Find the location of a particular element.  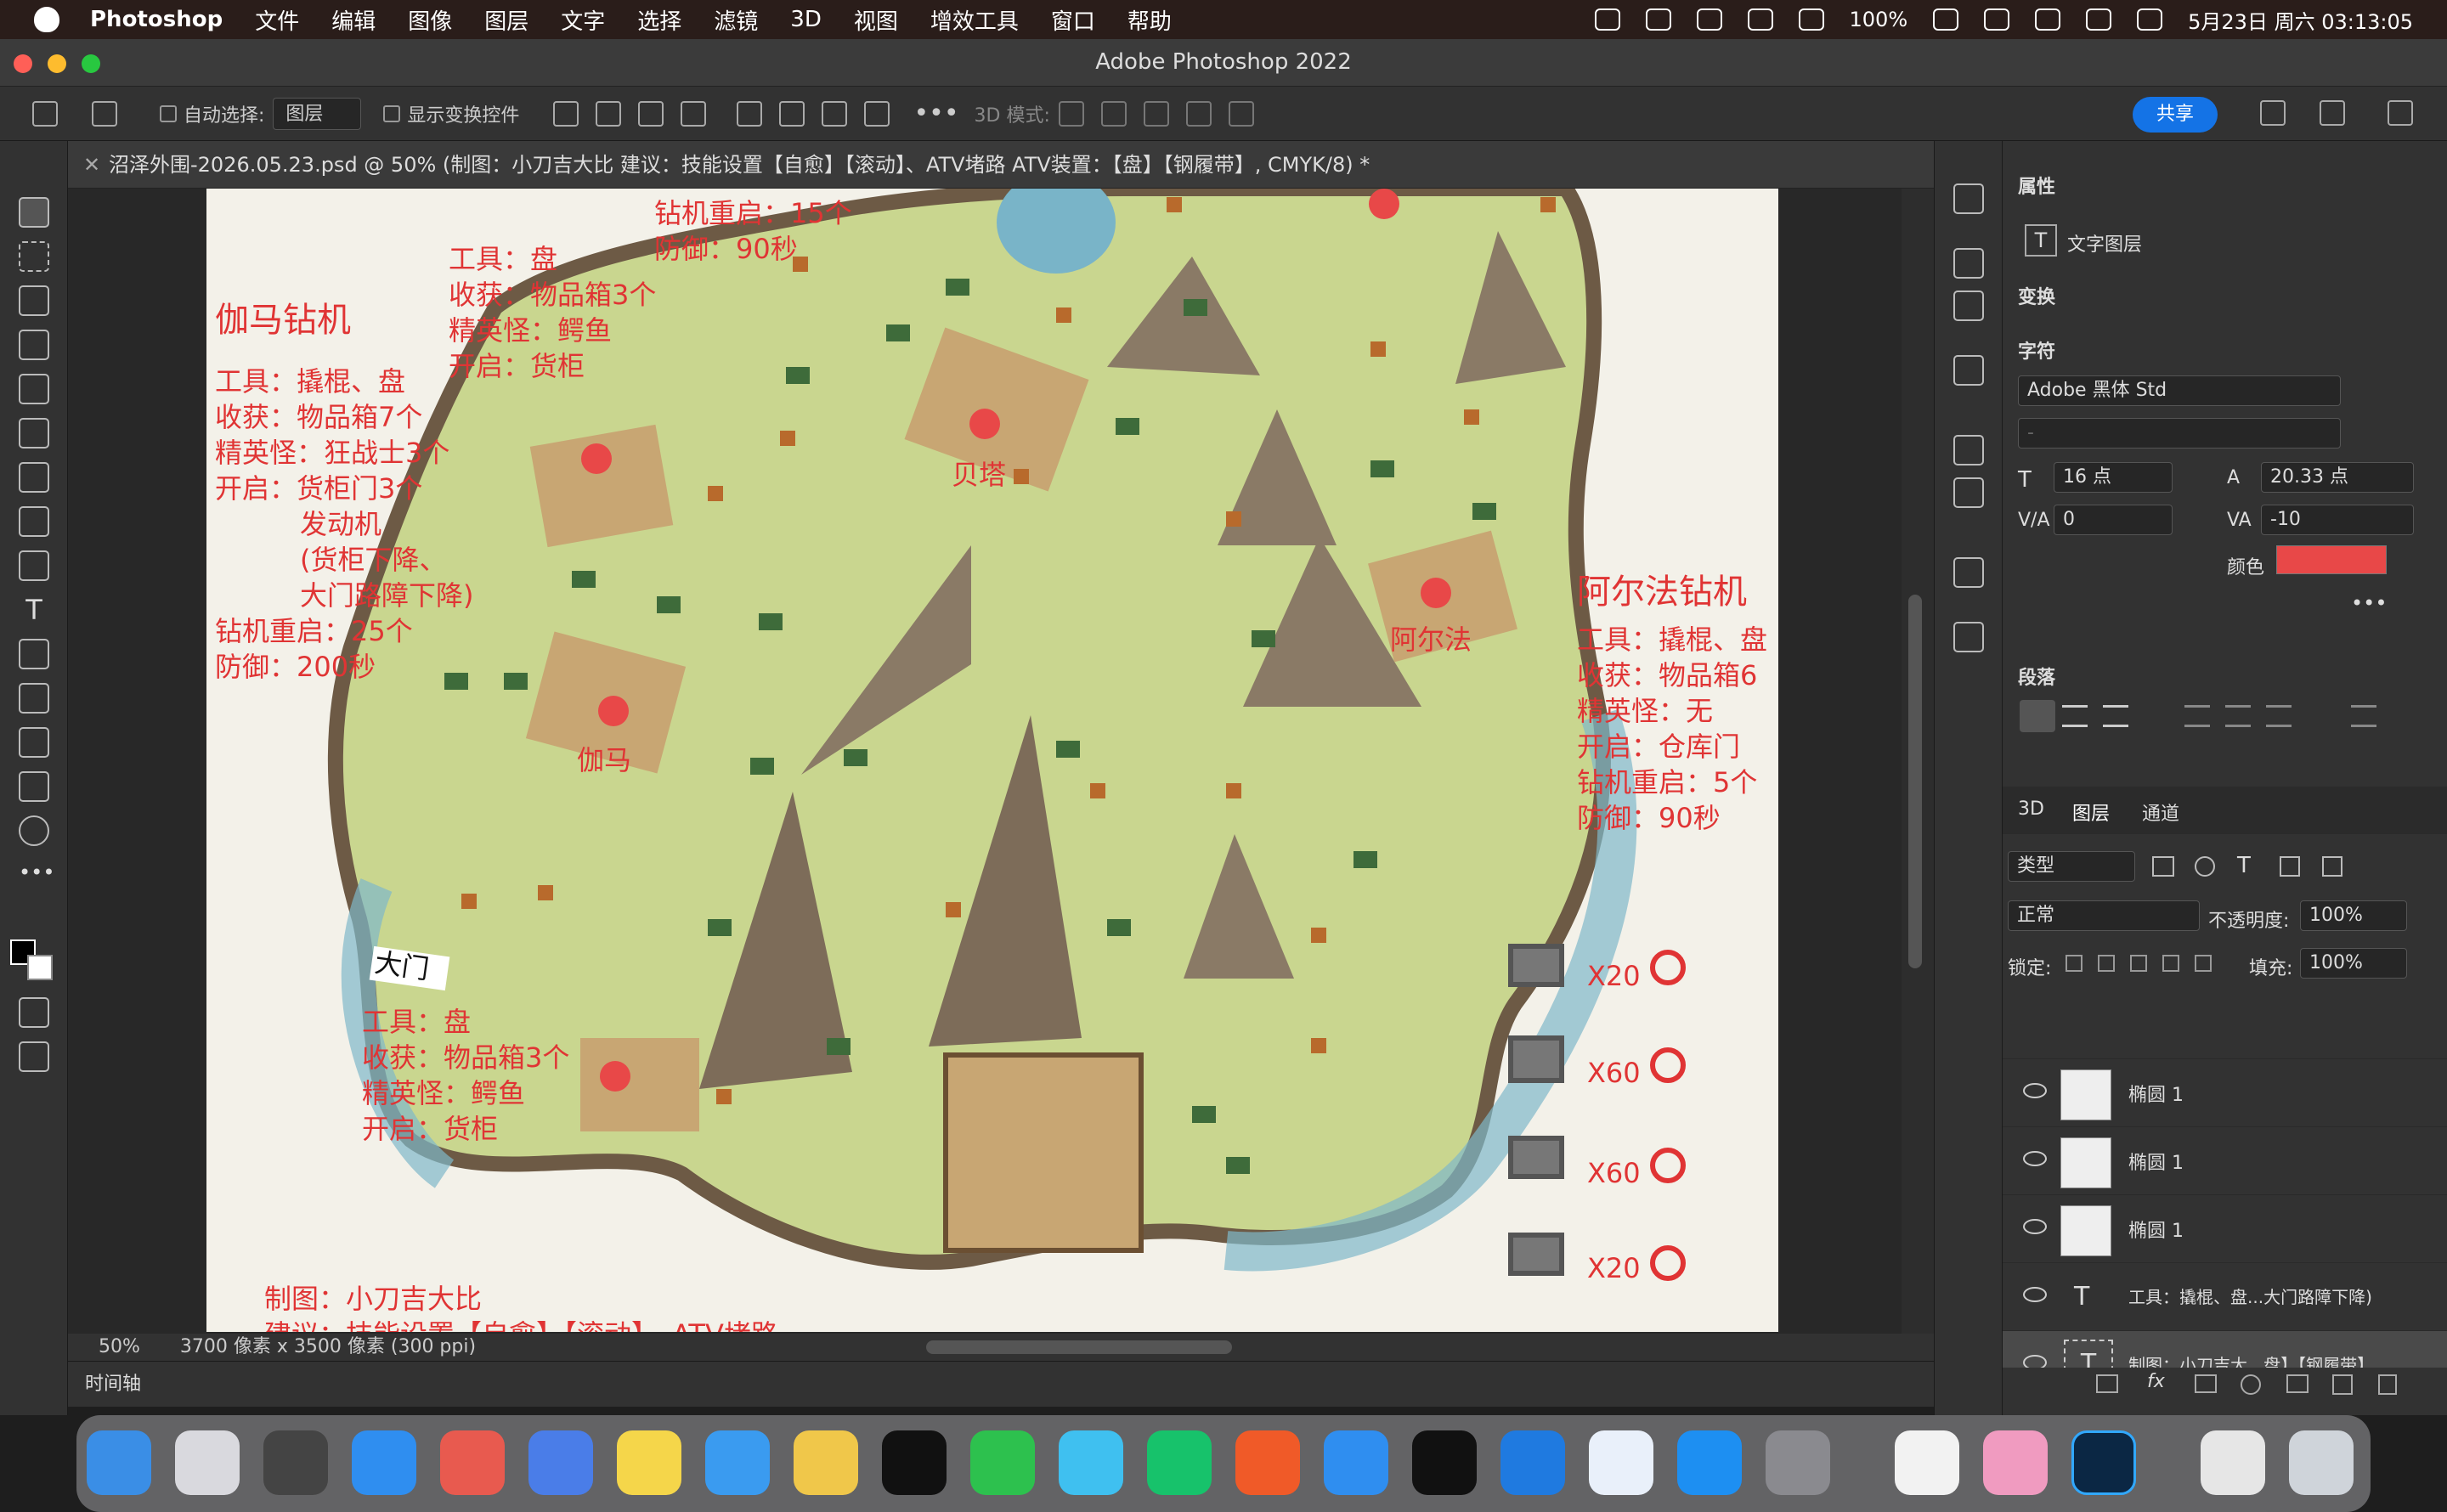

history-panel-icon is located at coordinates (1968, 198).